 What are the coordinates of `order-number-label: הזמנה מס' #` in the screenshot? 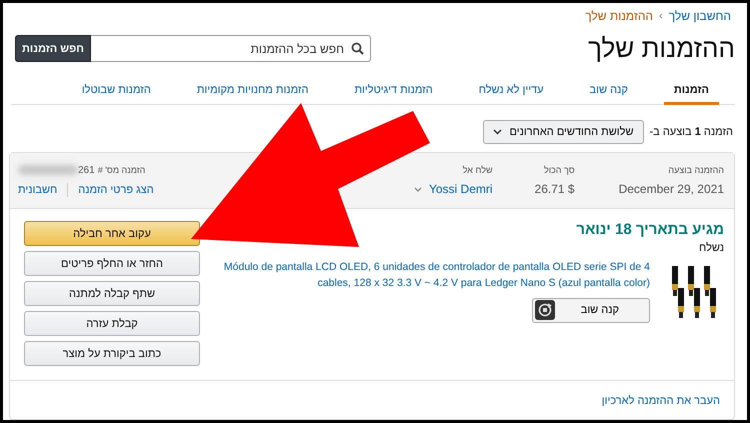 It's located at (122, 170).